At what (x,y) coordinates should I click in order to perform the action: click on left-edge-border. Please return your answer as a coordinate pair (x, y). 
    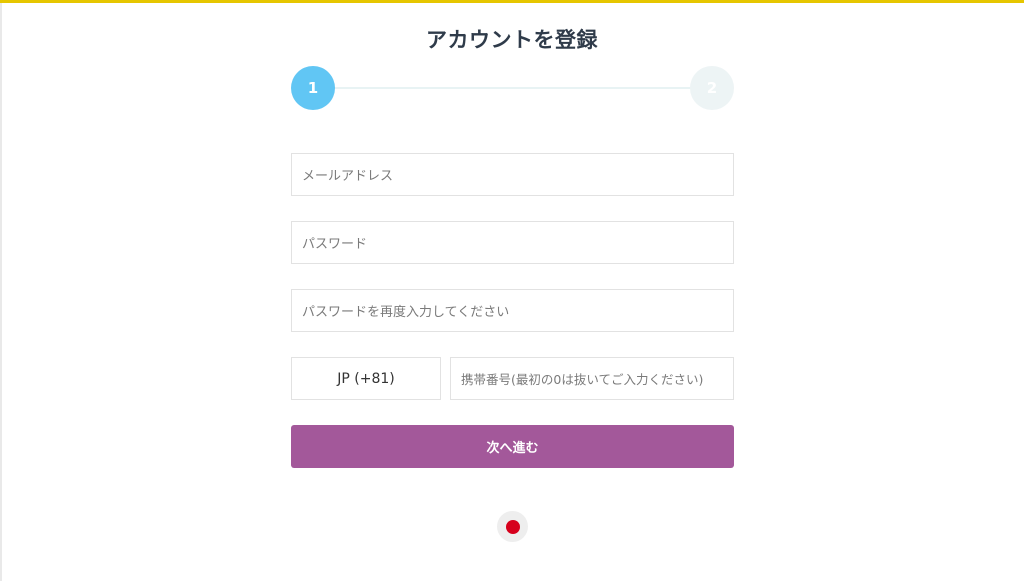
    Looking at the image, I should click on (1, 292).